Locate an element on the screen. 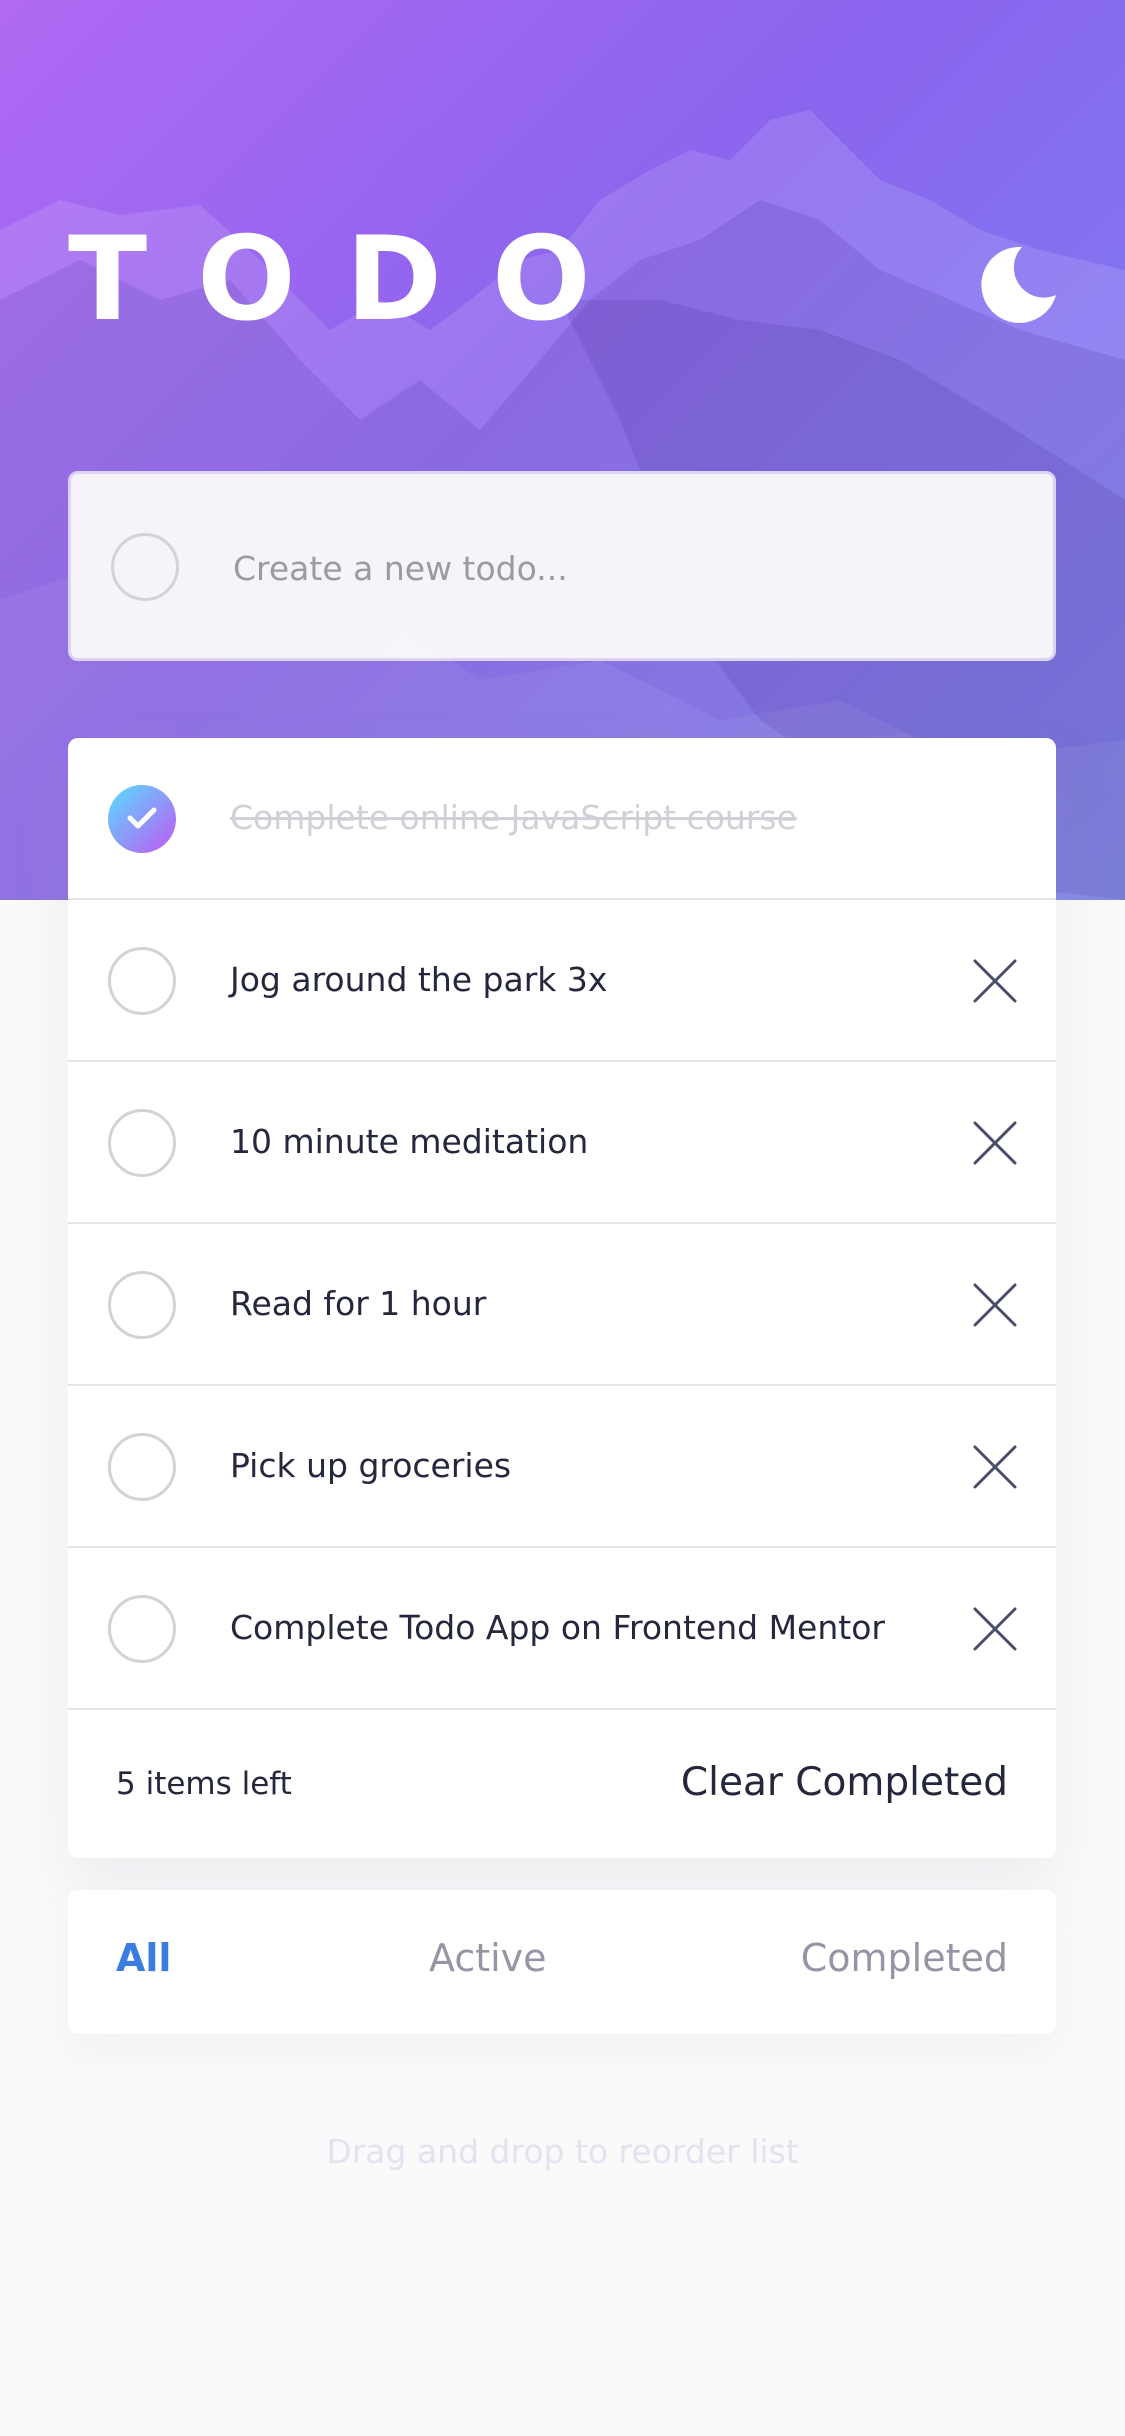 The image size is (1125, 2436). todo-text: Pick up groceries is located at coordinates (371, 1465).